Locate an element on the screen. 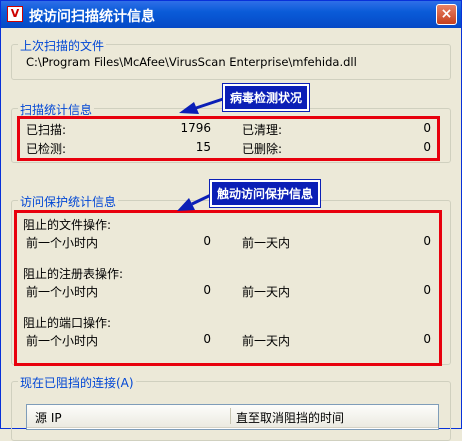 The width and height of the screenshot is (462, 441). trigger-info-callout: 触动访问保护信息 is located at coordinates (265, 193).